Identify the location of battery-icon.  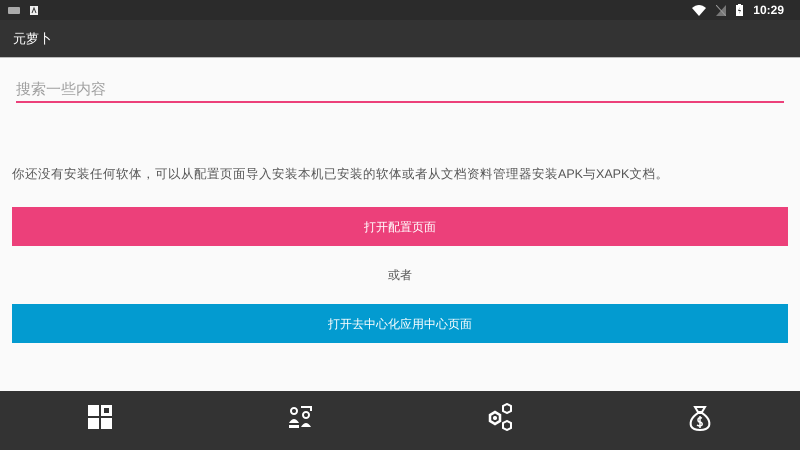
(740, 10).